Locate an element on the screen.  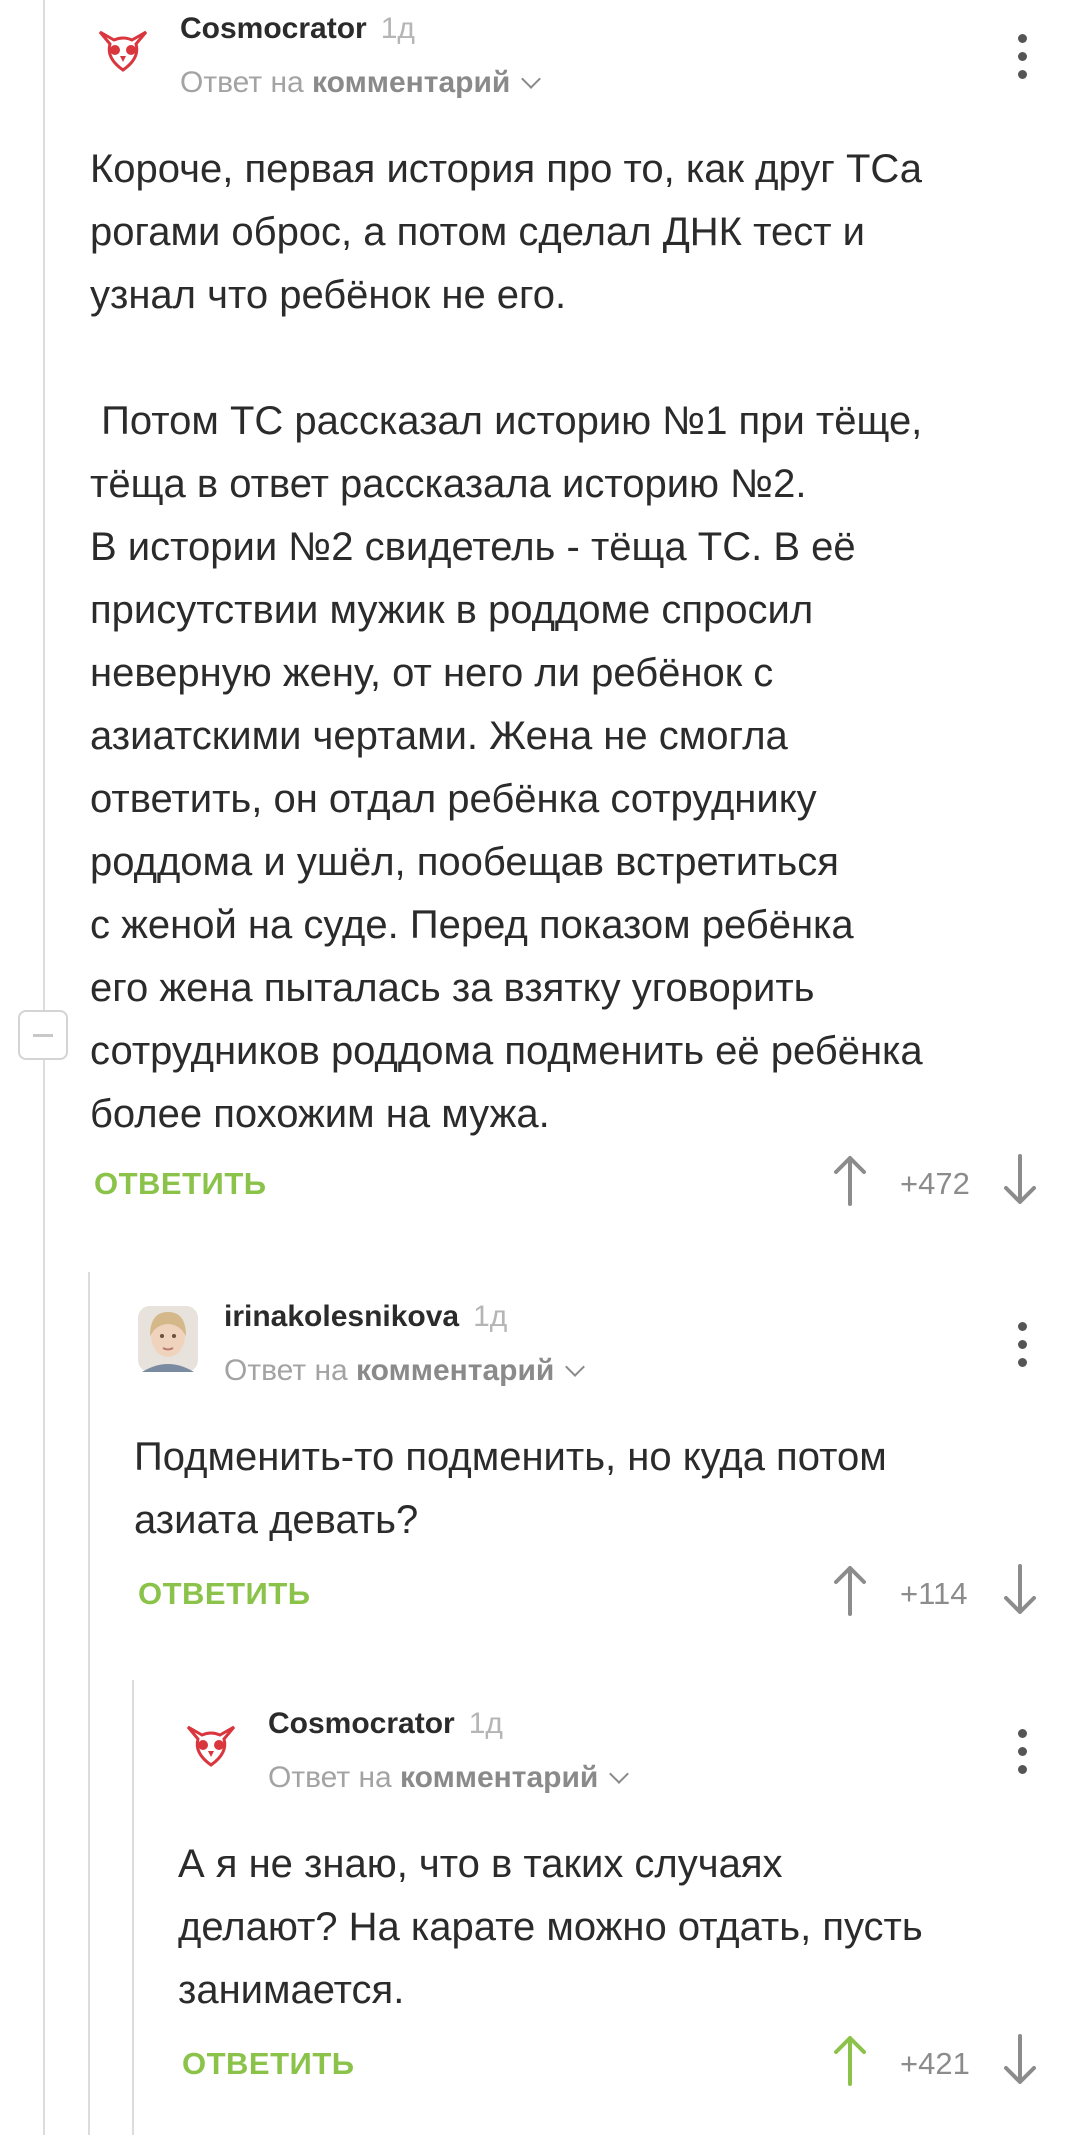
user-photo-avatar is located at coordinates (168, 1339).